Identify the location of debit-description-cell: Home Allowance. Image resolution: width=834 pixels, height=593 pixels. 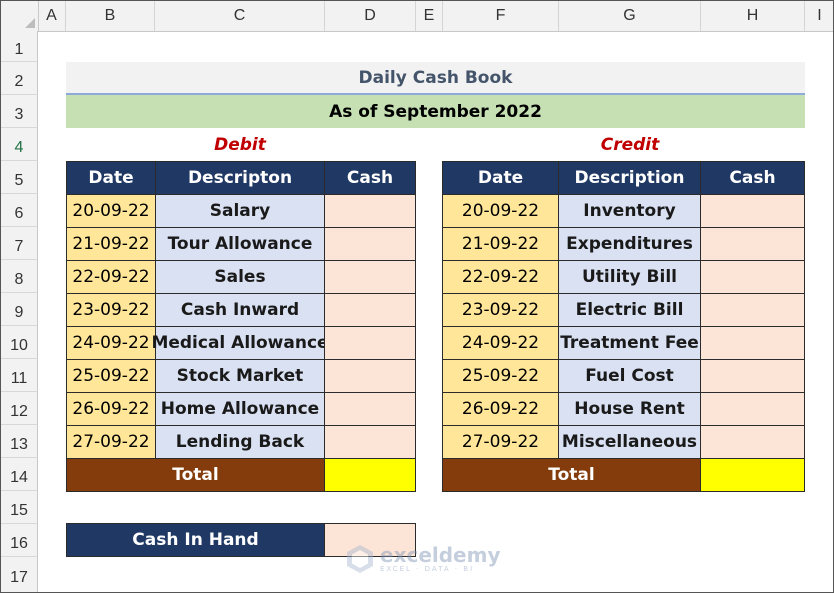
(240, 409).